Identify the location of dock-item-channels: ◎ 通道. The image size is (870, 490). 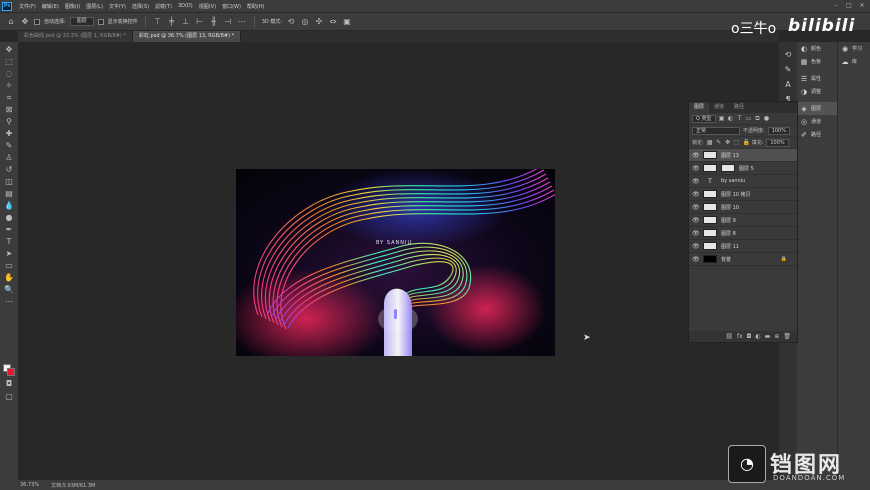
(817, 121).